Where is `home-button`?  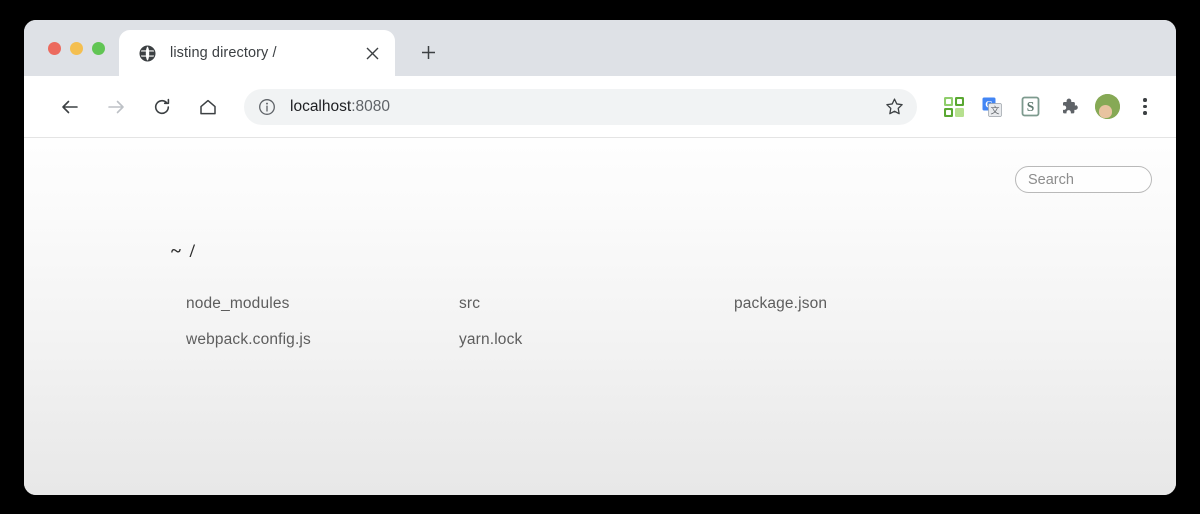
home-button is located at coordinates (208, 107).